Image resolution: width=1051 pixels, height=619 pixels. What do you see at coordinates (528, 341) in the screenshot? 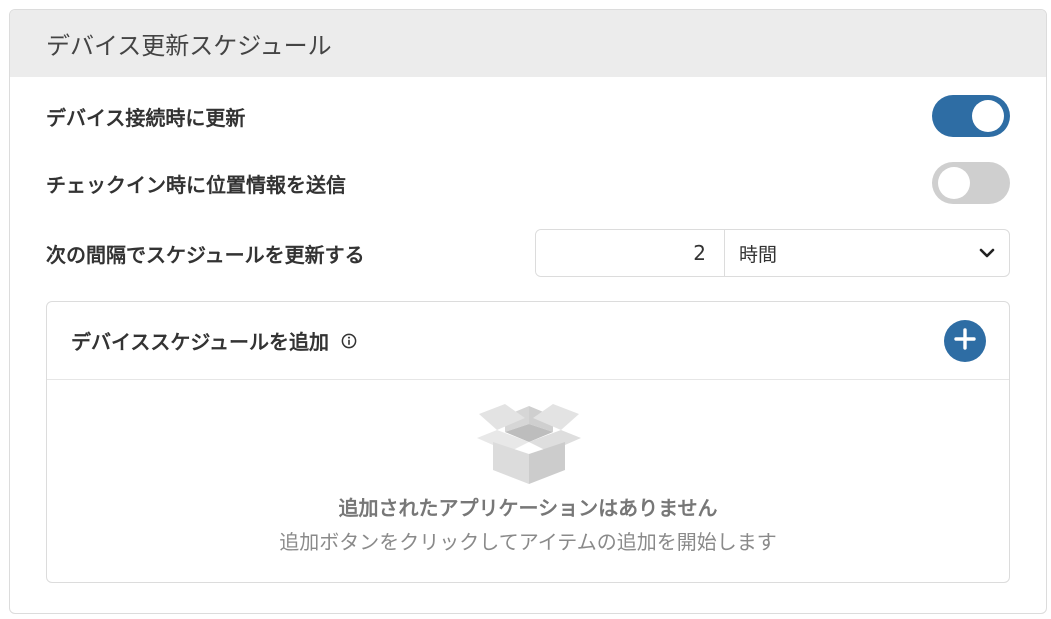
I see `subpanel-header: デバイススケジュールを追加` at bounding box center [528, 341].